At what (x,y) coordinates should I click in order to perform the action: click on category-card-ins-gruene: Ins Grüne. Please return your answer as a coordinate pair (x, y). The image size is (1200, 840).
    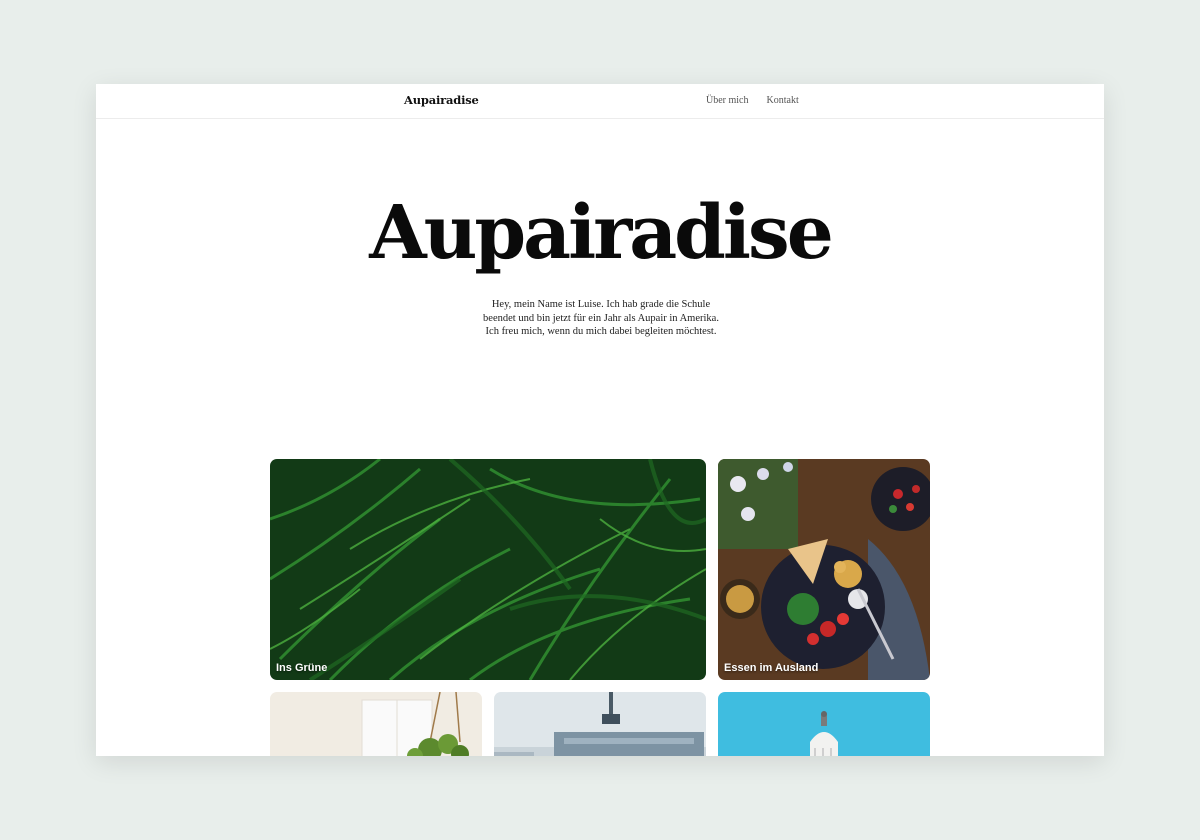
    Looking at the image, I should click on (488, 569).